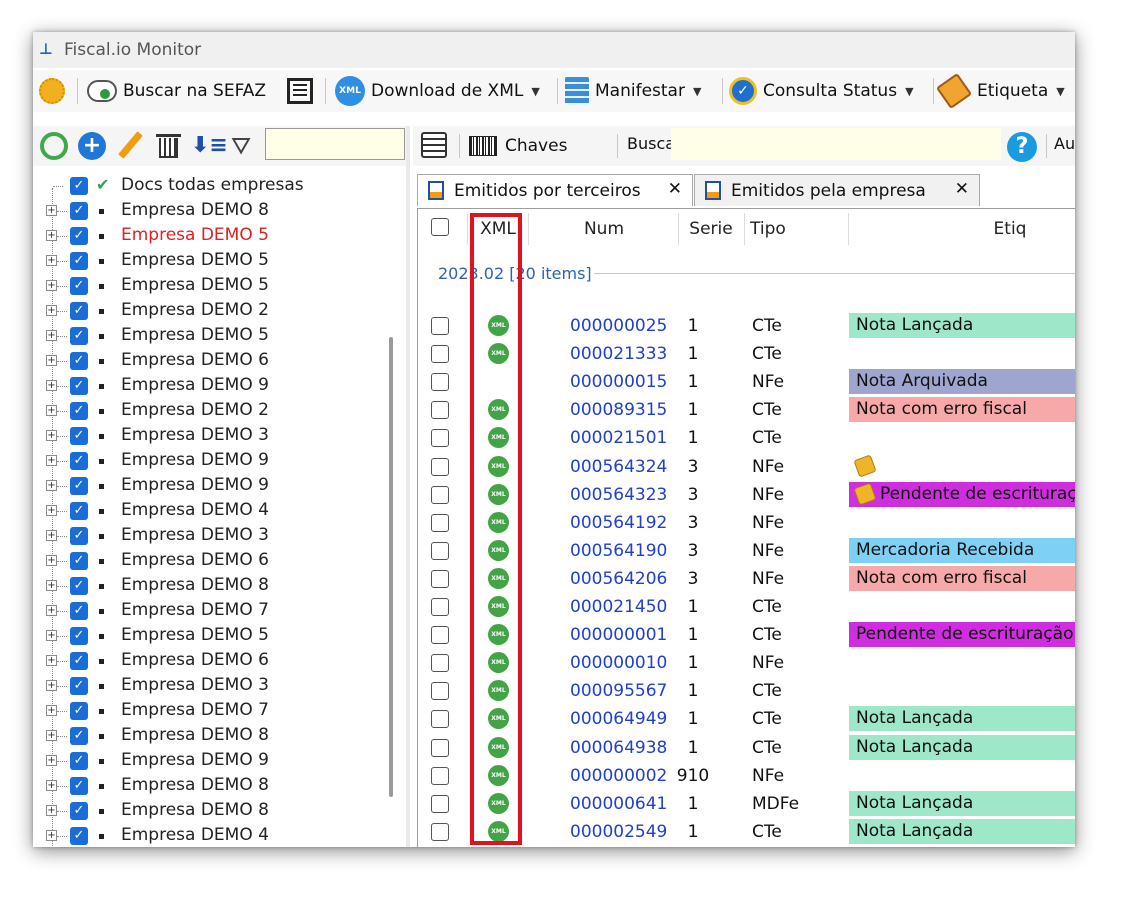 Image resolution: width=1139 pixels, height=912 pixels. I want to click on row-num-link: 000000010, so click(618, 663).